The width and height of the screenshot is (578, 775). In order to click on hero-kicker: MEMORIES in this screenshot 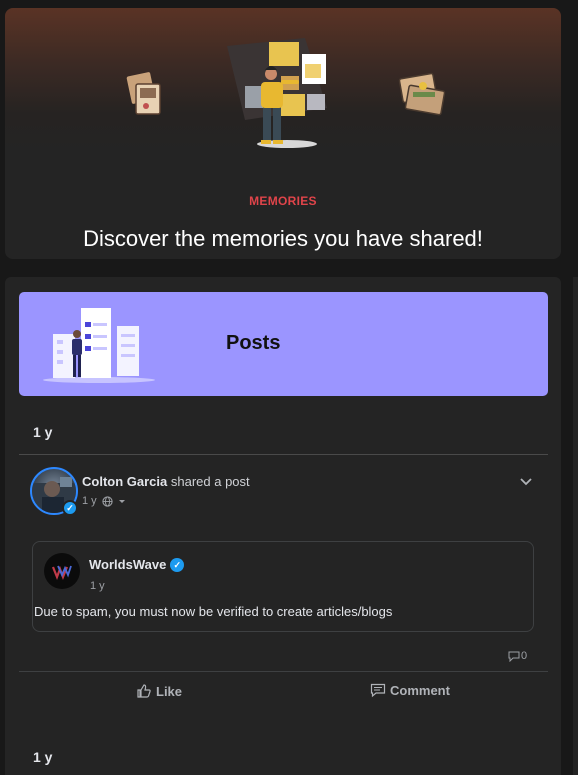, I will do `click(283, 201)`.